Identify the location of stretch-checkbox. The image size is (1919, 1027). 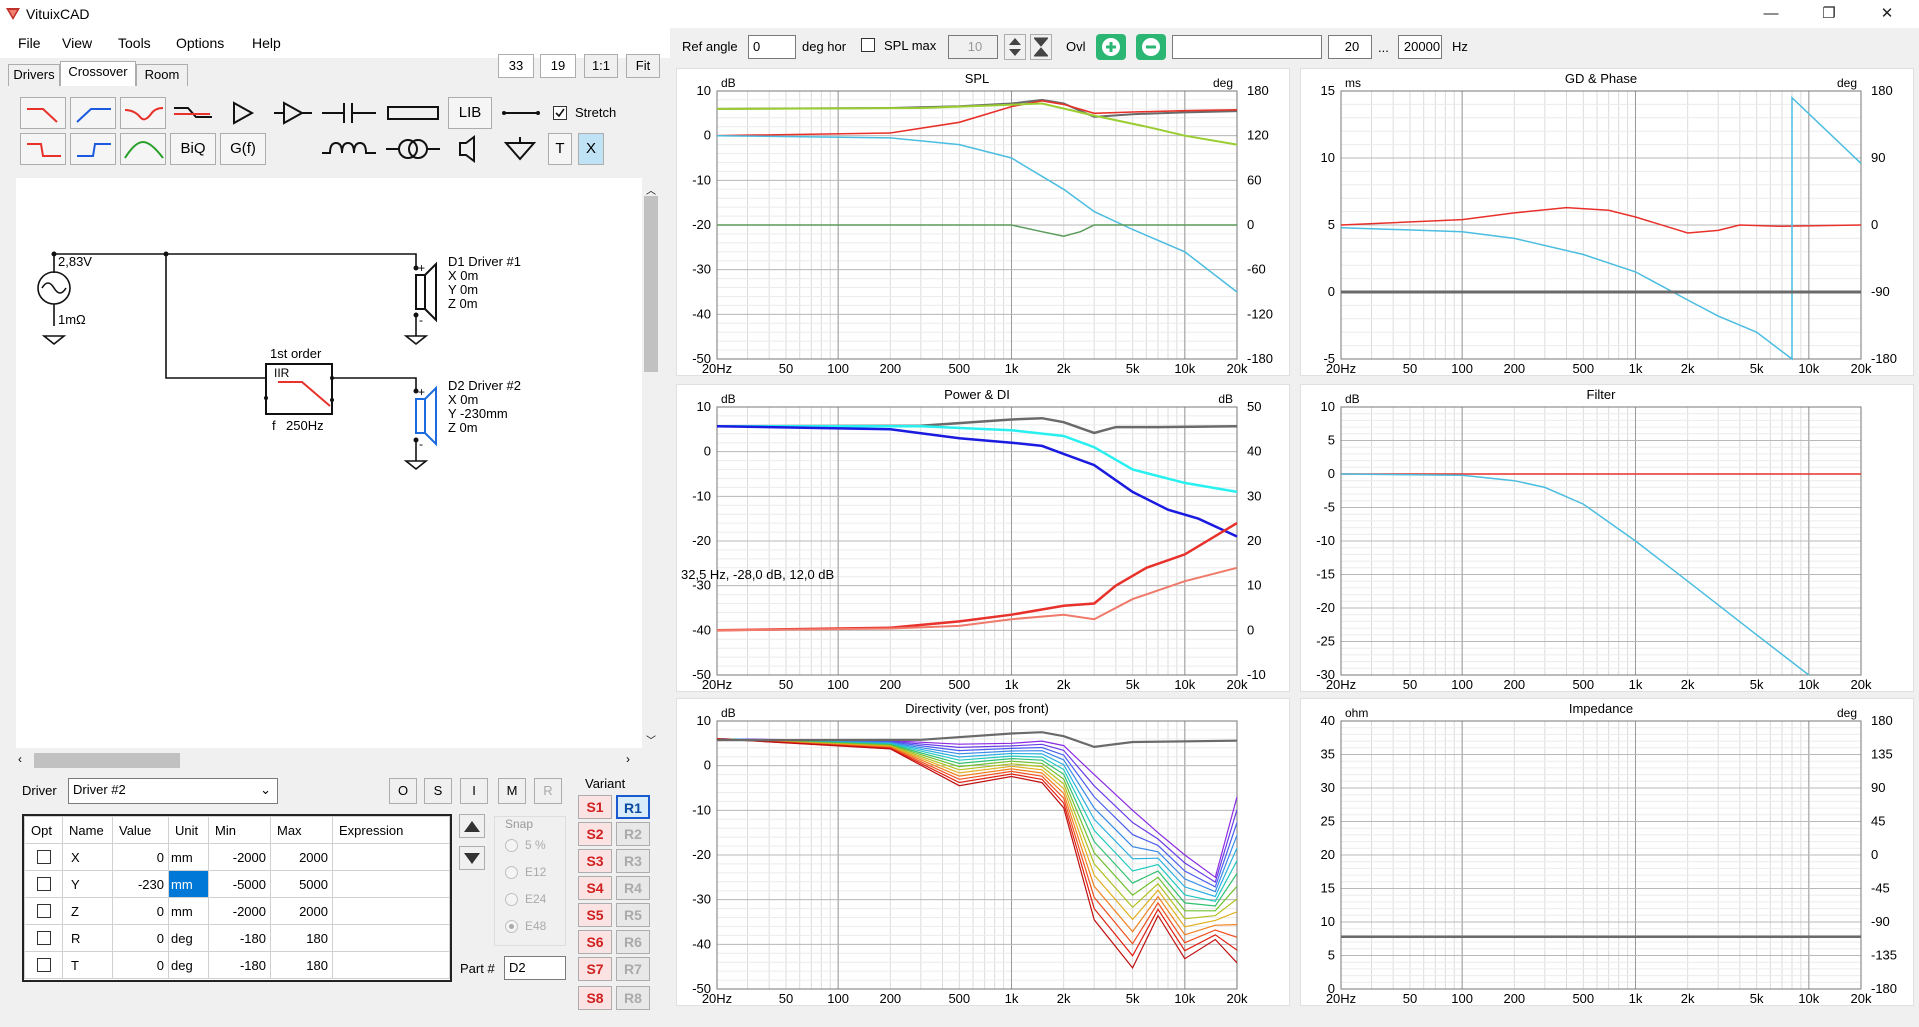
(560, 113).